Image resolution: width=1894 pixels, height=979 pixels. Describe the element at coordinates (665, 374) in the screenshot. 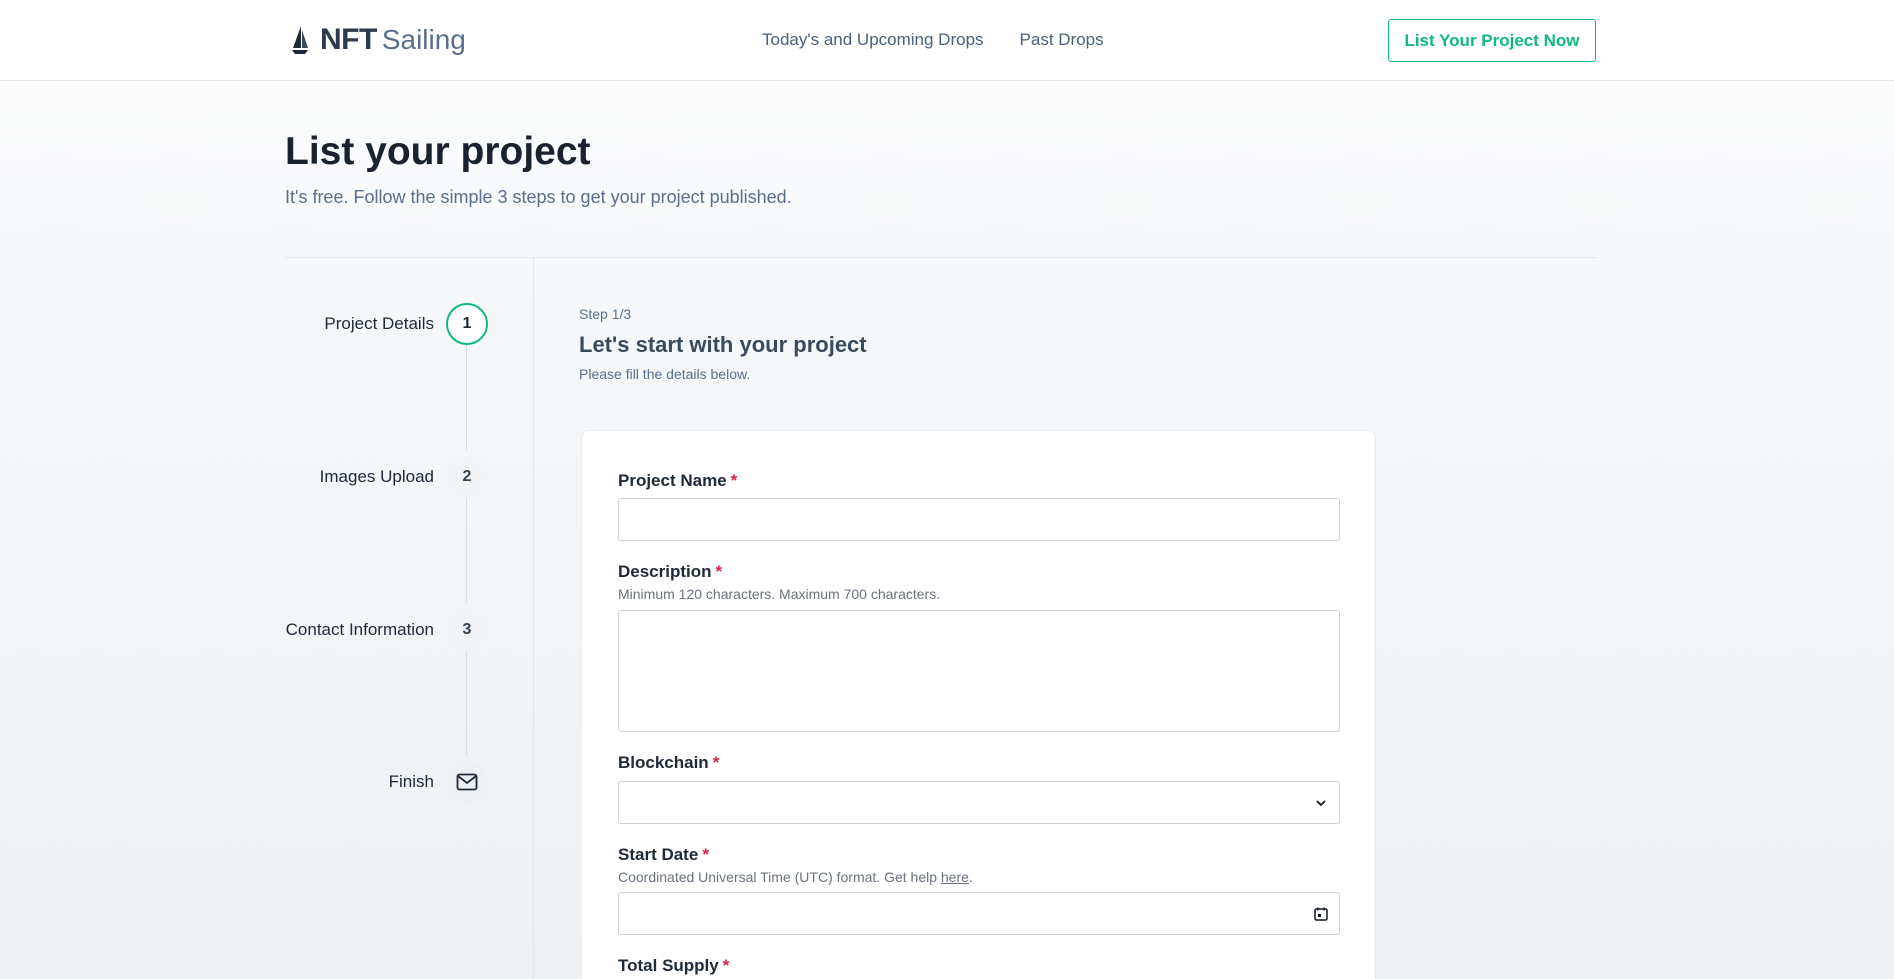

I see `form-subheading: Please fill the details below.` at that location.